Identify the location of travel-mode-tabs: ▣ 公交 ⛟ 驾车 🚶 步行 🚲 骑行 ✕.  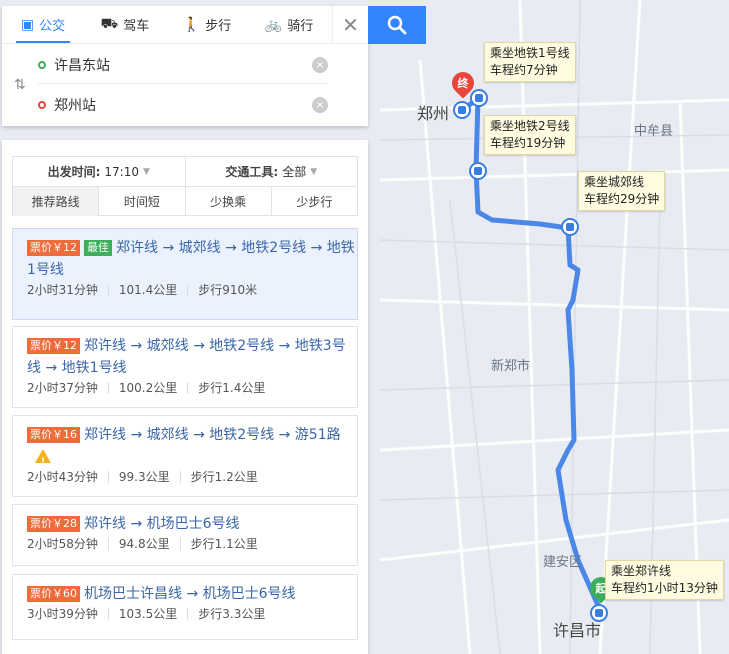
(185, 25).